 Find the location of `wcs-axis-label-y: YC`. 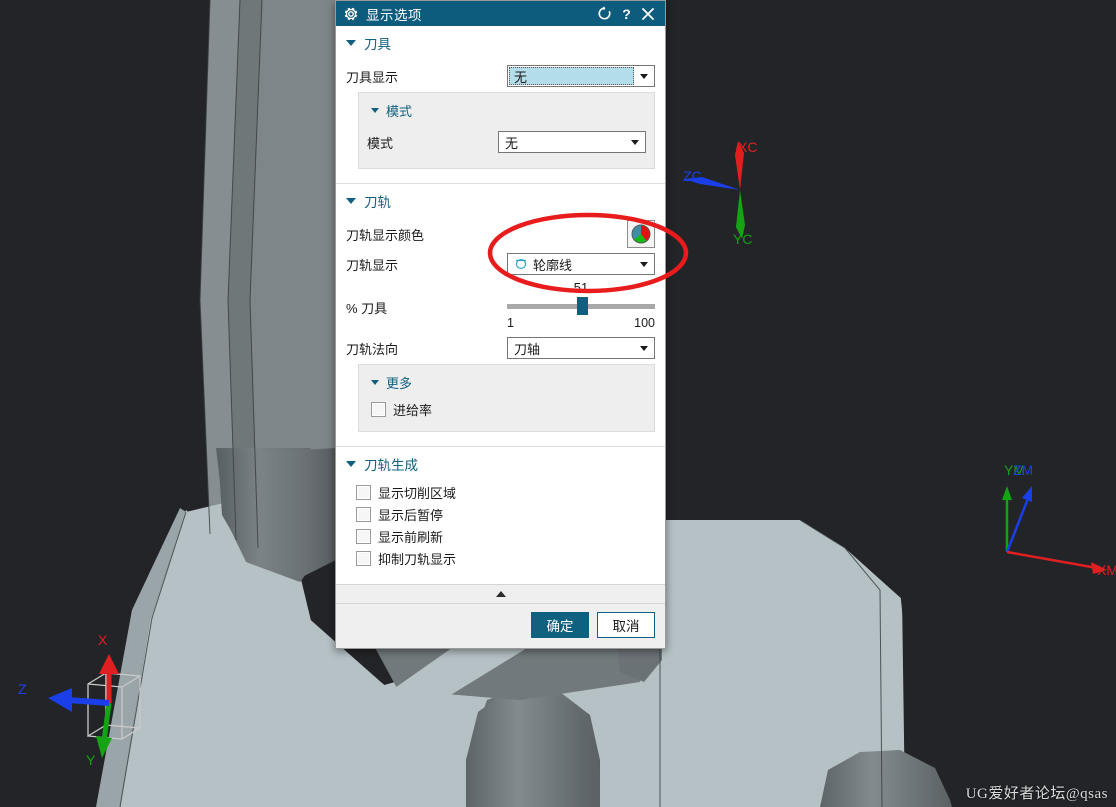

wcs-axis-label-y: YC is located at coordinates (743, 239).